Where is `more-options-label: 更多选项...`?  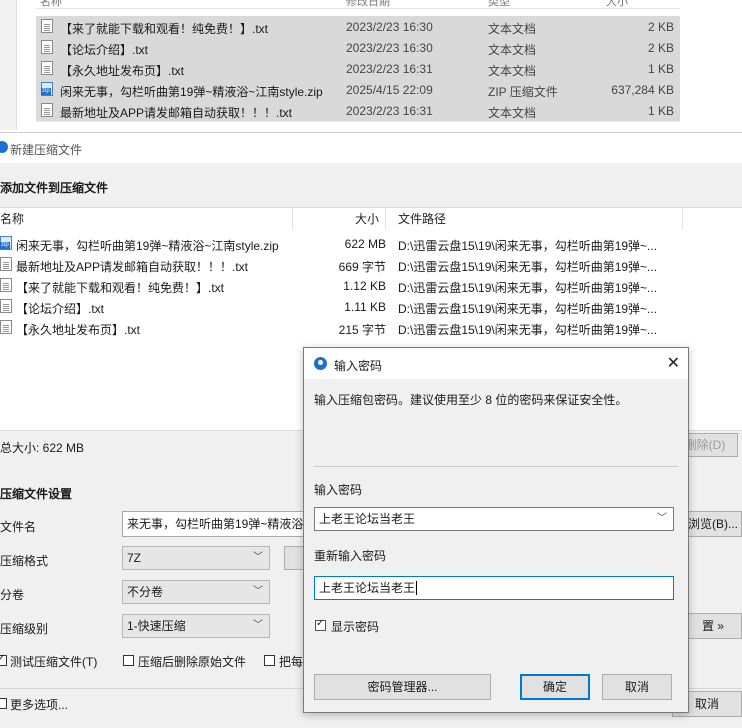 more-options-label: 更多选项... is located at coordinates (39, 704).